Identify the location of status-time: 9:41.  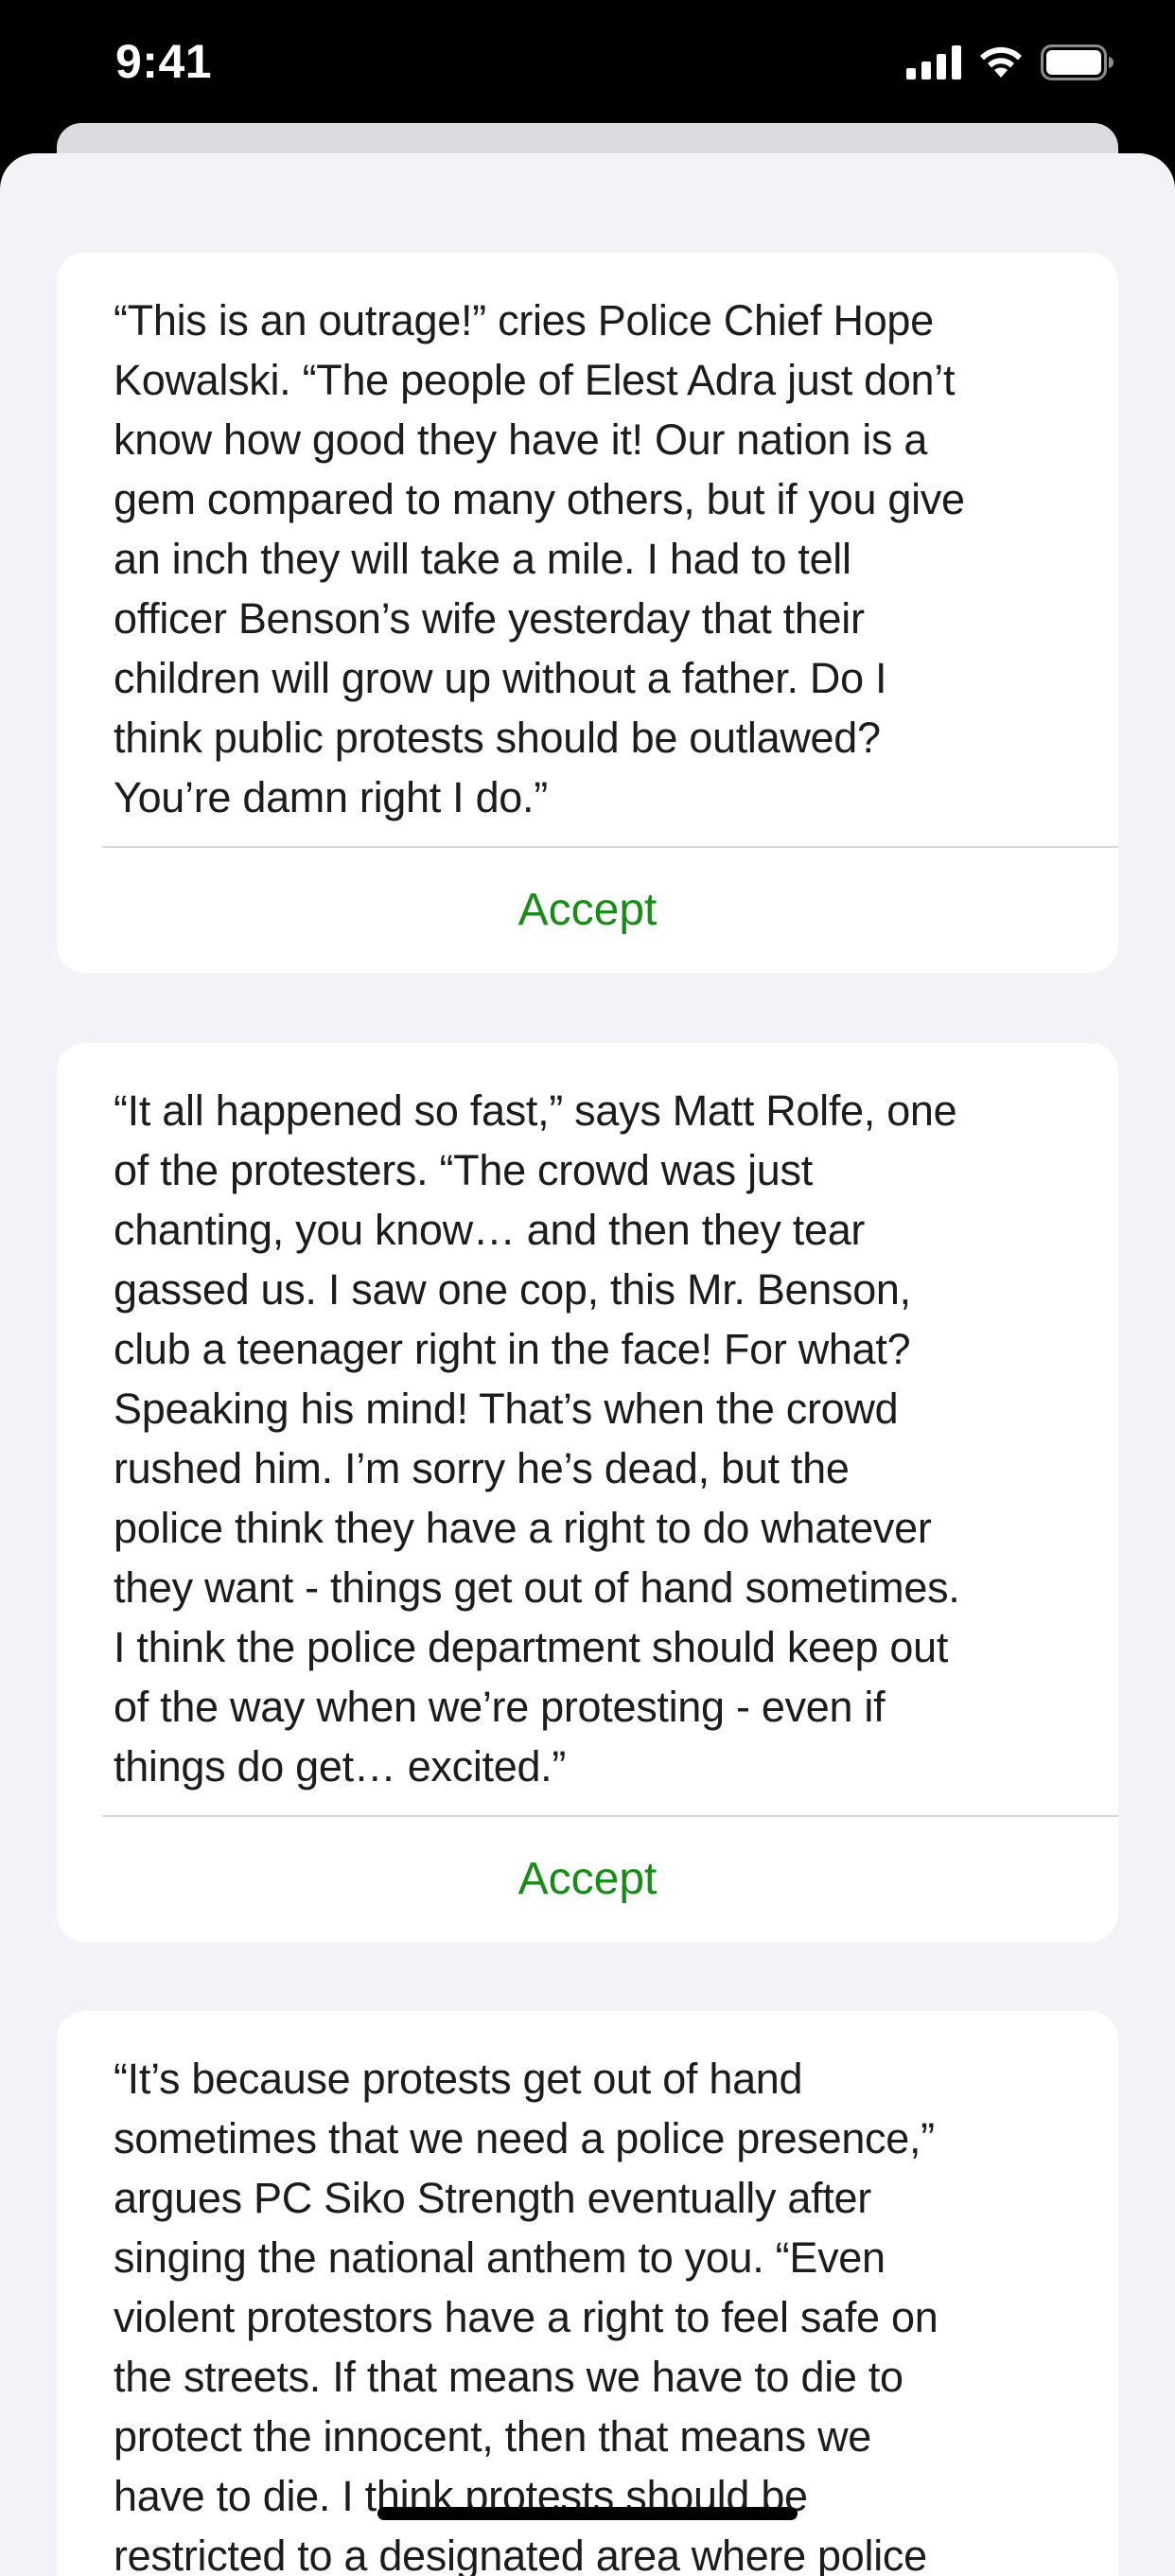
(164, 61).